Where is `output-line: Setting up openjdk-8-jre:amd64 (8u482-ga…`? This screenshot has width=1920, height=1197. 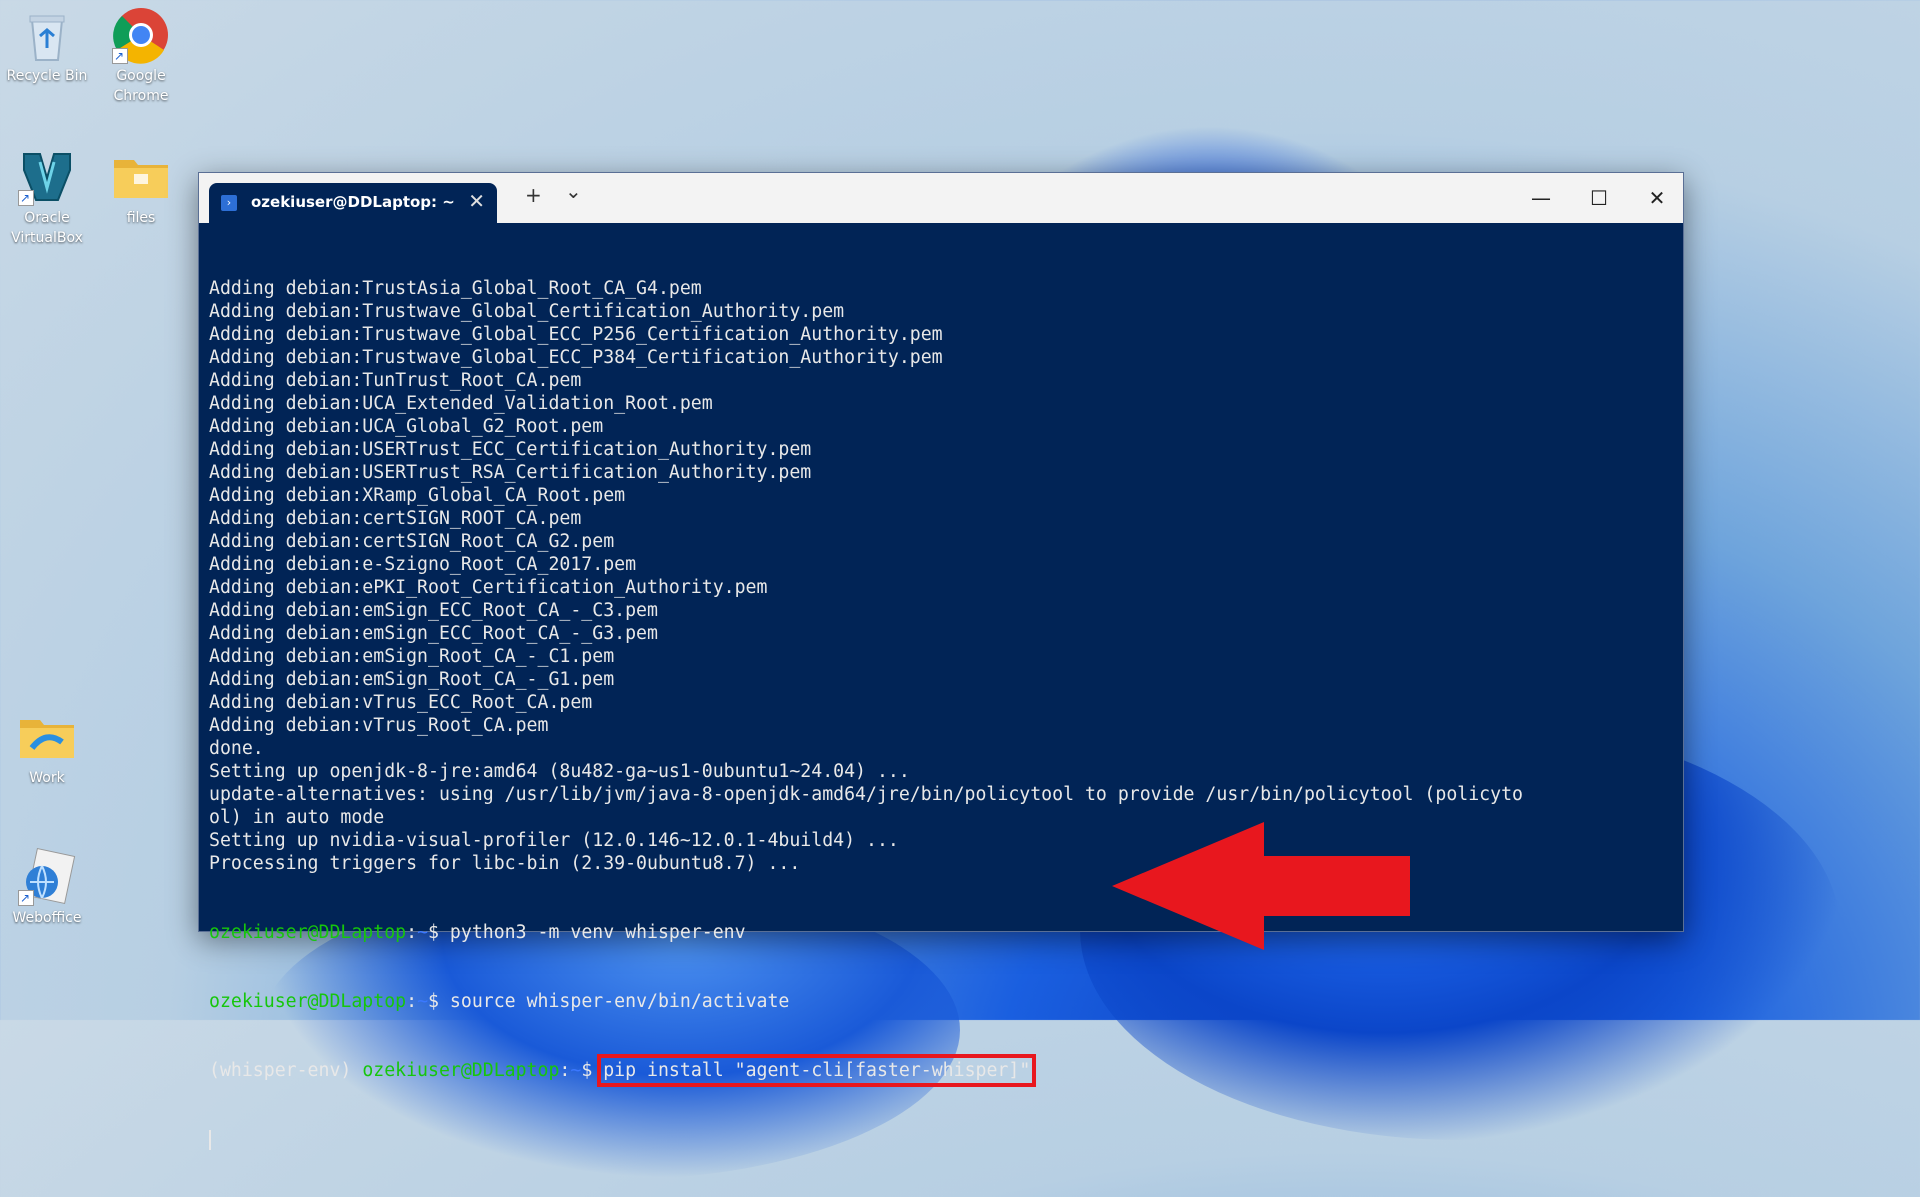 output-line: Setting up openjdk-8-jre:amd64 (8u482-ga… is located at coordinates (559, 771).